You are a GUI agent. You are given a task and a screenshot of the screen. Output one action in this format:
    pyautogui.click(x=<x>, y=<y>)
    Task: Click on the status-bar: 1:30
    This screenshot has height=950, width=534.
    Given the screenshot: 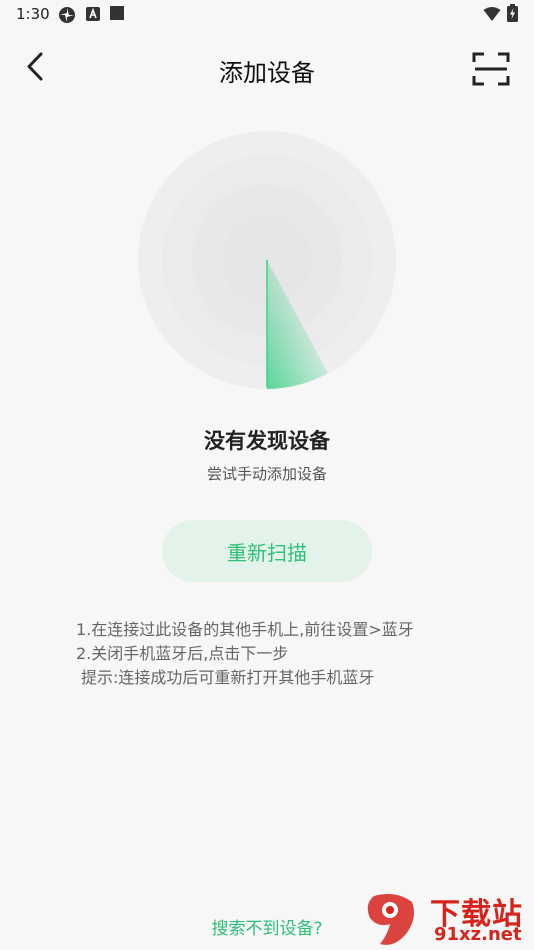 What is the action you would take?
    pyautogui.click(x=267, y=14)
    